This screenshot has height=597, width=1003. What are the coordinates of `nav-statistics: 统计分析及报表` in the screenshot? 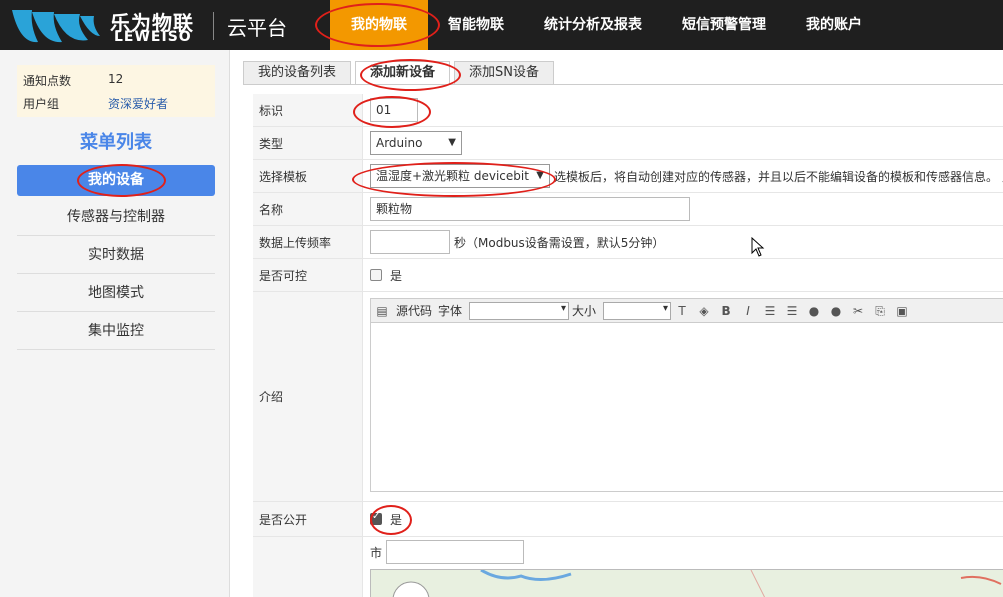 It's located at (593, 25).